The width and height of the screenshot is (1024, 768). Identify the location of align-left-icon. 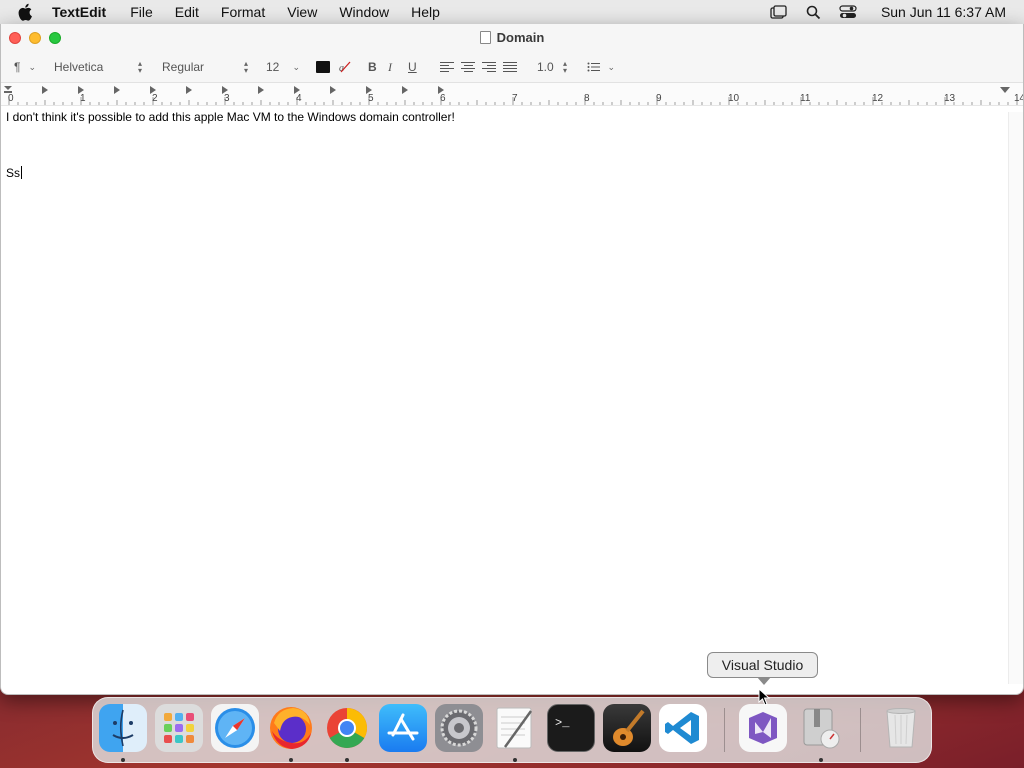
(447, 67).